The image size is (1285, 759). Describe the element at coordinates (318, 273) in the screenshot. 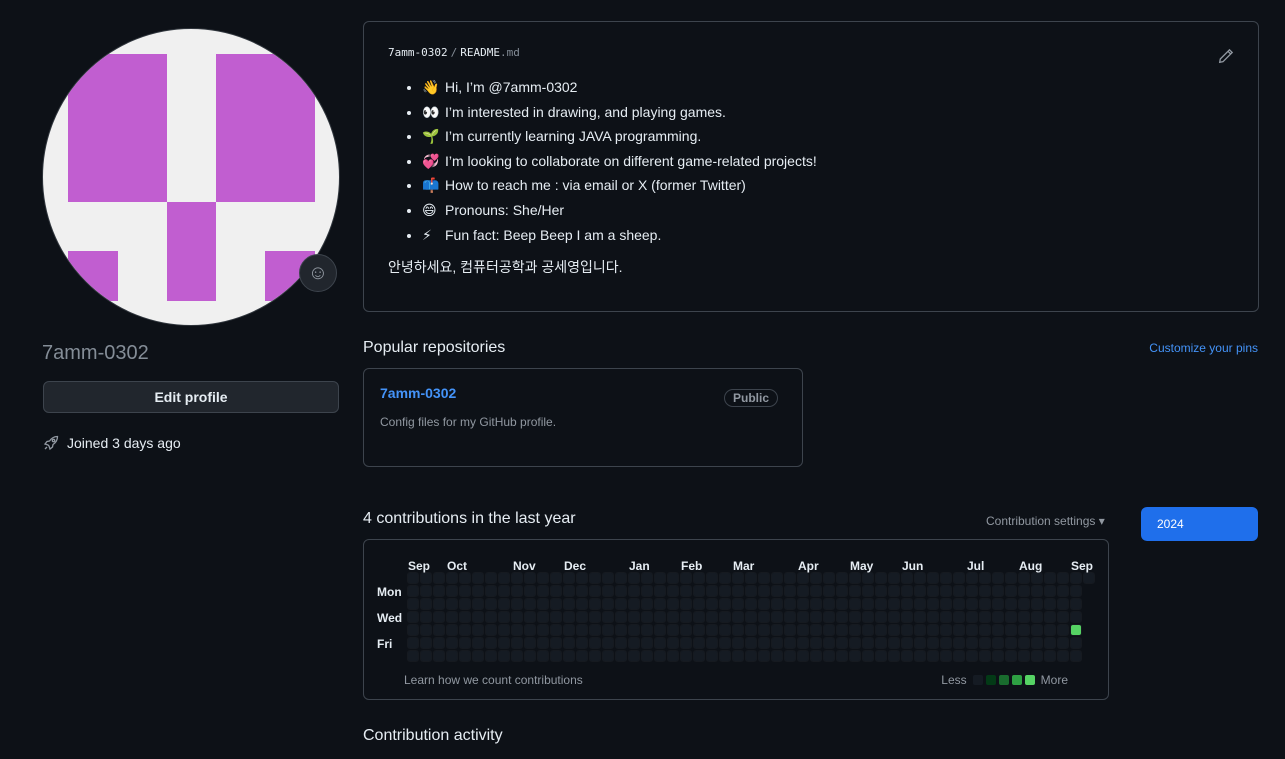

I see `set-status-button: ☺` at that location.